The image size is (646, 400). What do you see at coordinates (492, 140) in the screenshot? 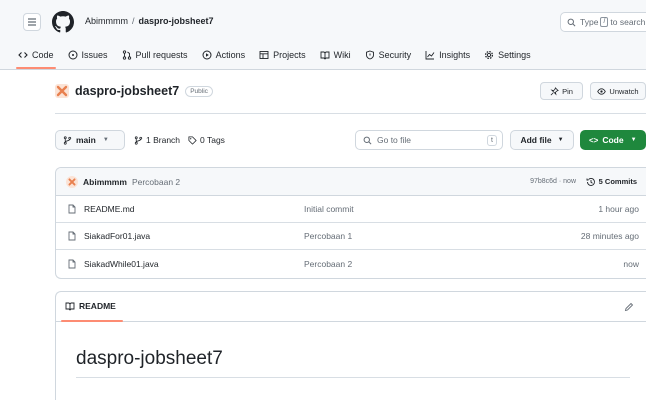
I see `go-to-file-shortcut: t` at bounding box center [492, 140].